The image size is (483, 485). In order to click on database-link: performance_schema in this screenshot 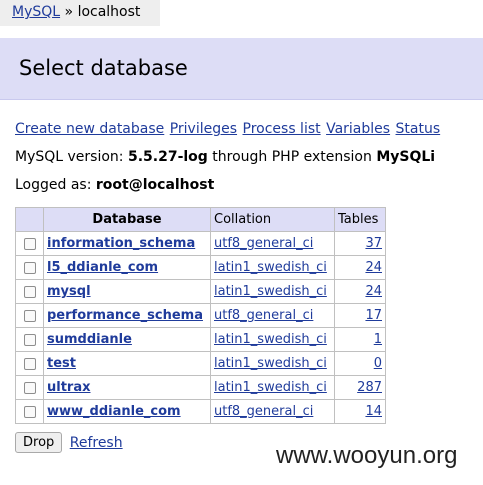, I will do `click(125, 315)`.